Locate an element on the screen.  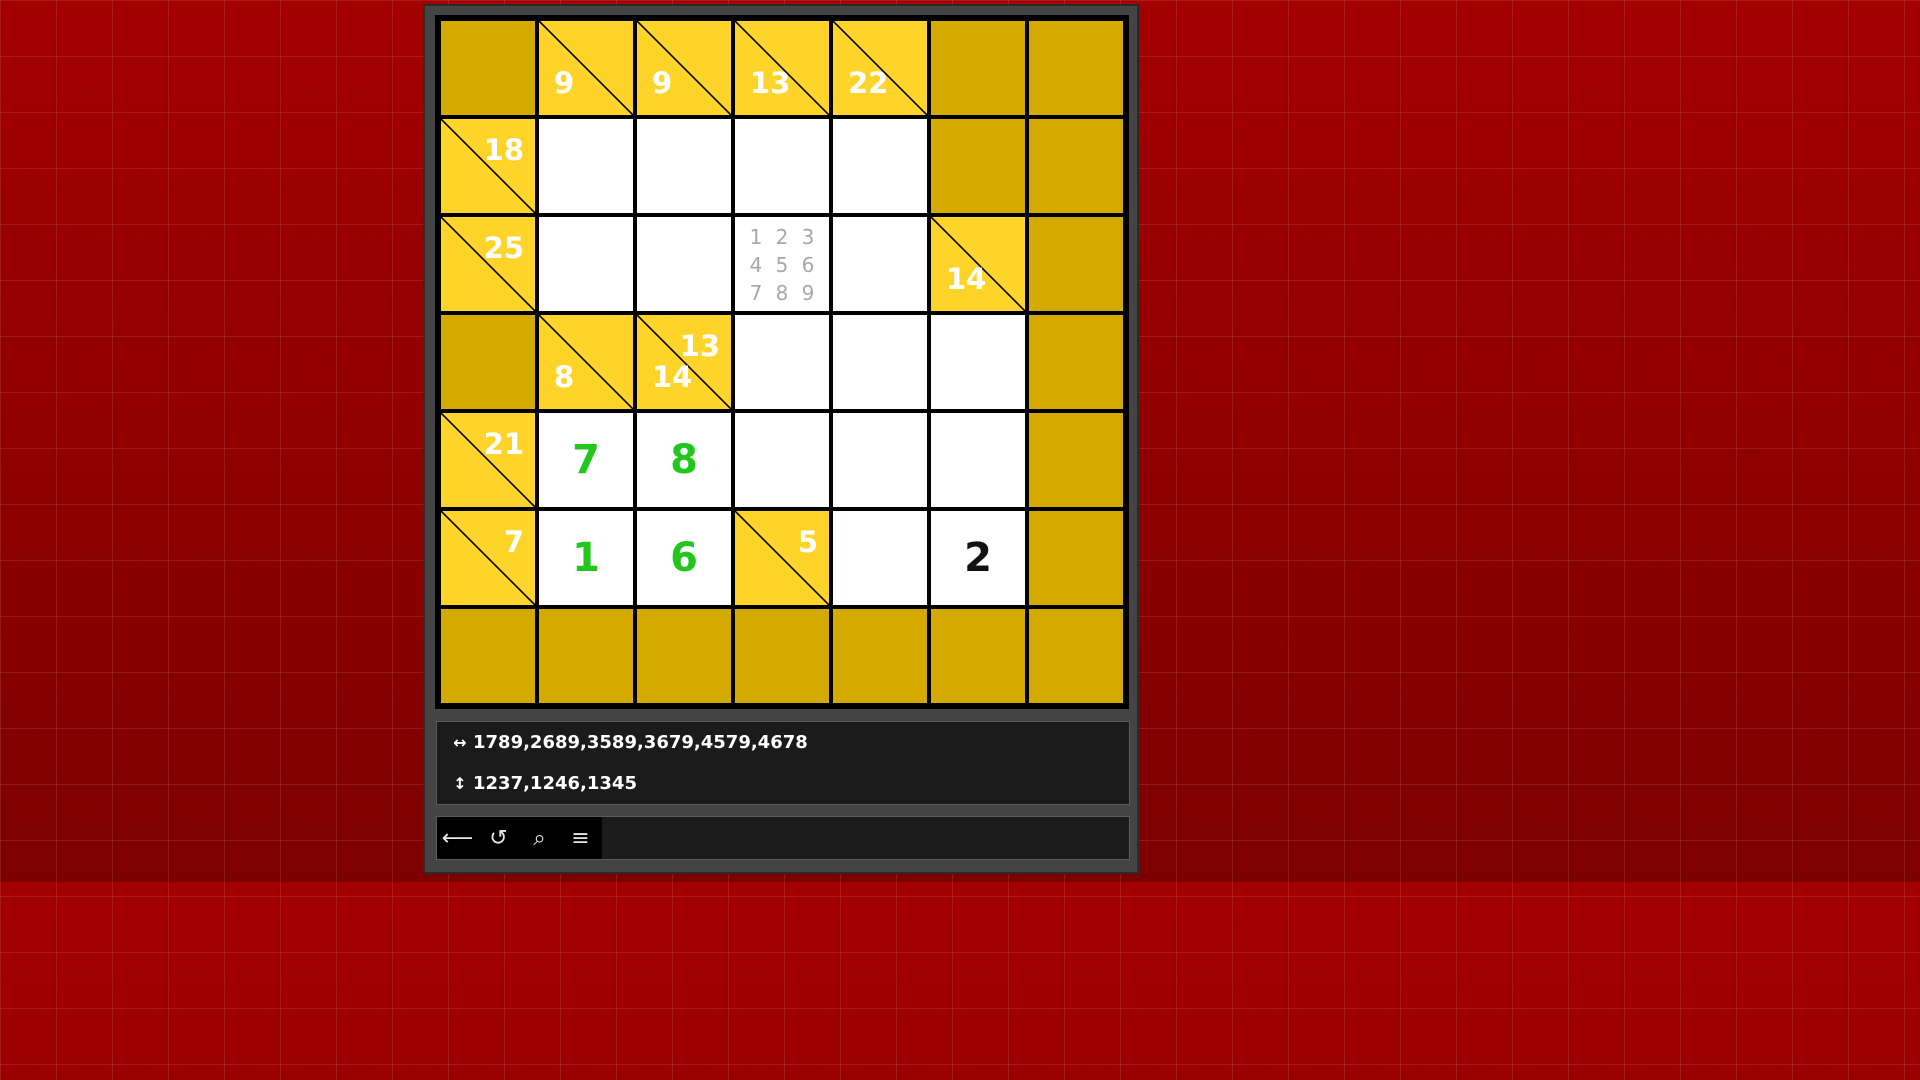
search-icon: ⌕ is located at coordinates (539, 838).